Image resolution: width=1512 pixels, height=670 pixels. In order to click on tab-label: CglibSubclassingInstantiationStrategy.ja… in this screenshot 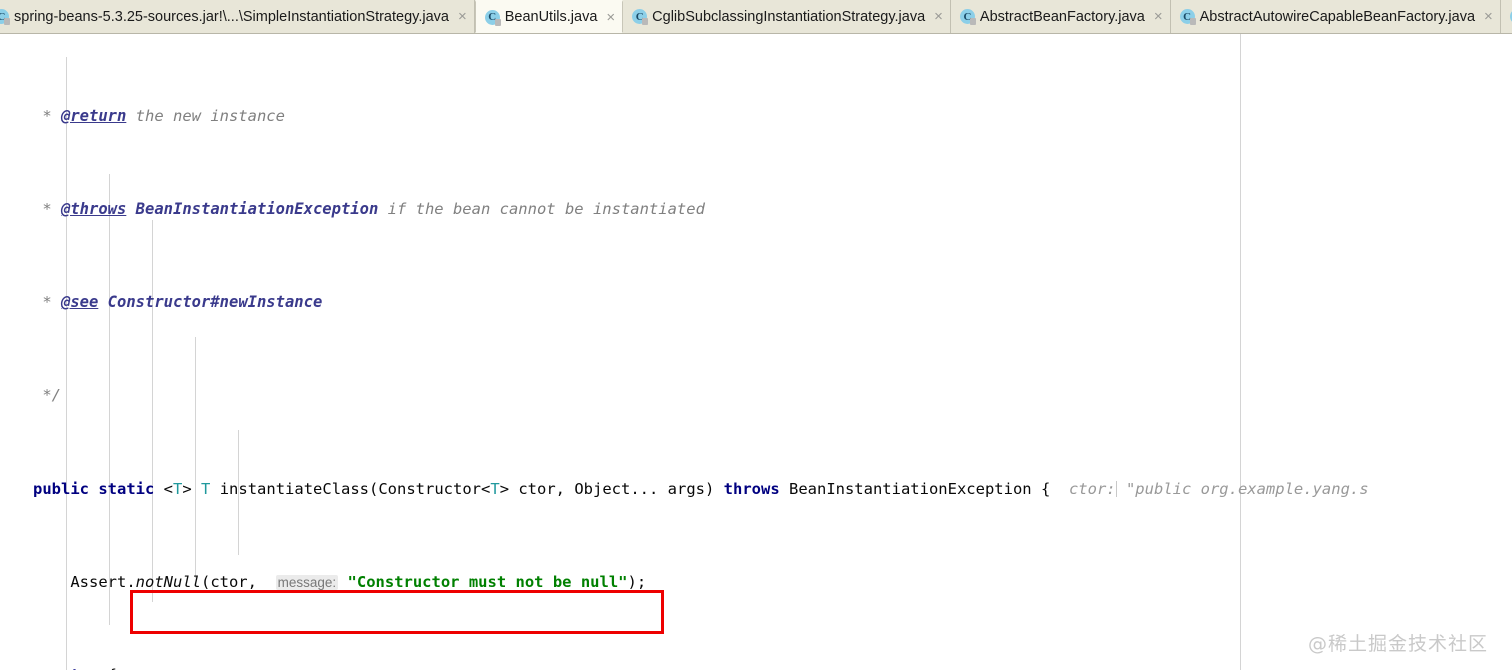, I will do `click(789, 16)`.